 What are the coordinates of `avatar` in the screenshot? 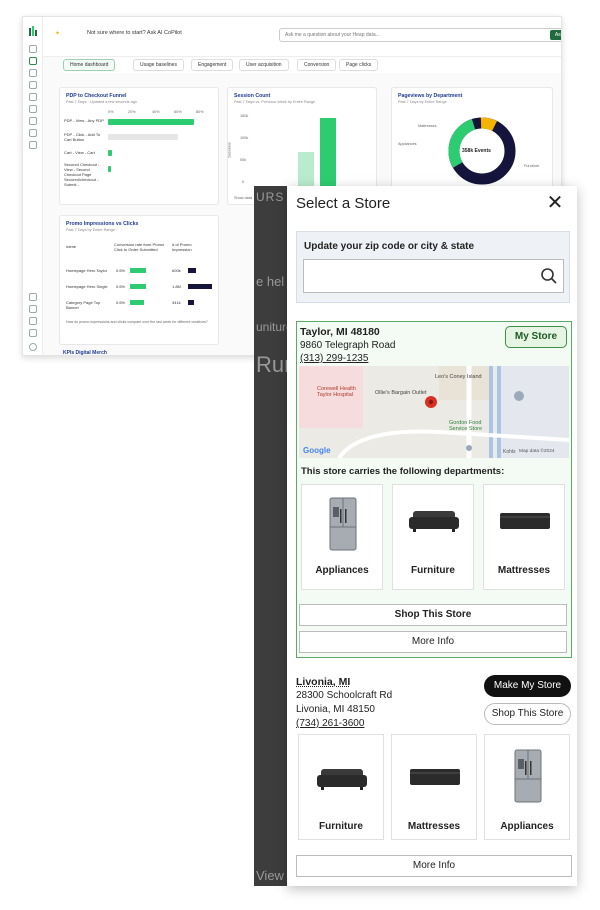 It's located at (33, 347).